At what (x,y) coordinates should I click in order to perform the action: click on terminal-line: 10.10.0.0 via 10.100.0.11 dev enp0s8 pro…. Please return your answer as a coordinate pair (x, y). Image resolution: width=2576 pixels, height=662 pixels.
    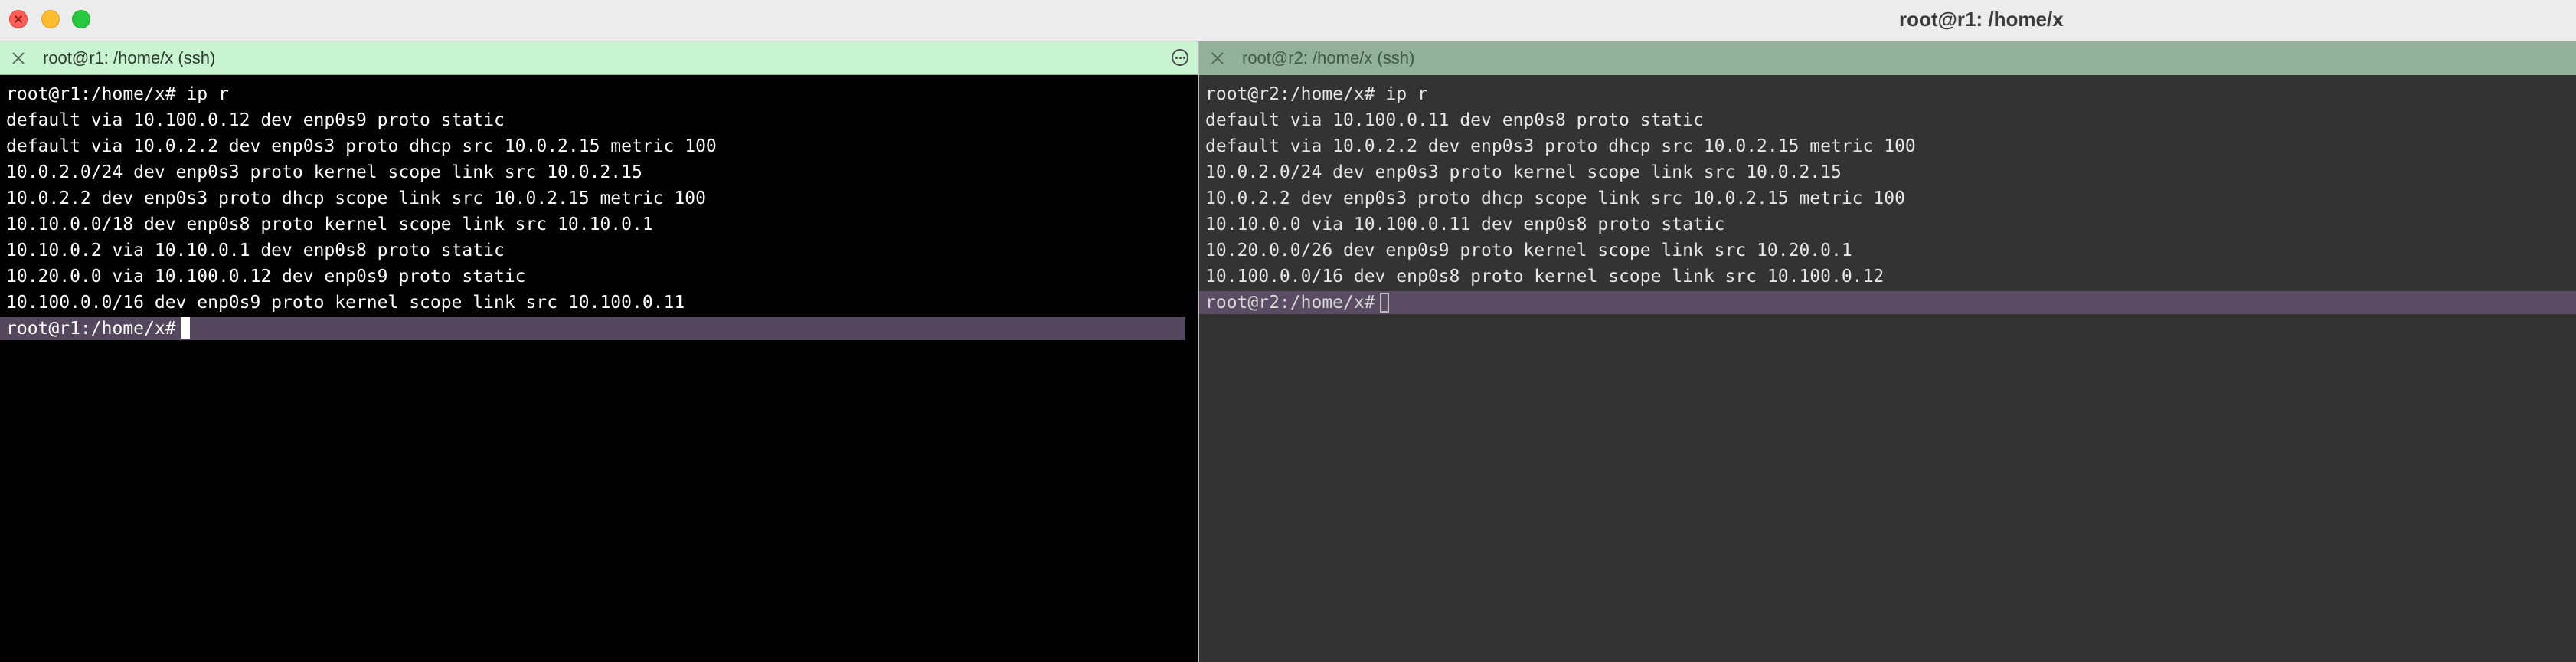
    Looking at the image, I should click on (1465, 225).